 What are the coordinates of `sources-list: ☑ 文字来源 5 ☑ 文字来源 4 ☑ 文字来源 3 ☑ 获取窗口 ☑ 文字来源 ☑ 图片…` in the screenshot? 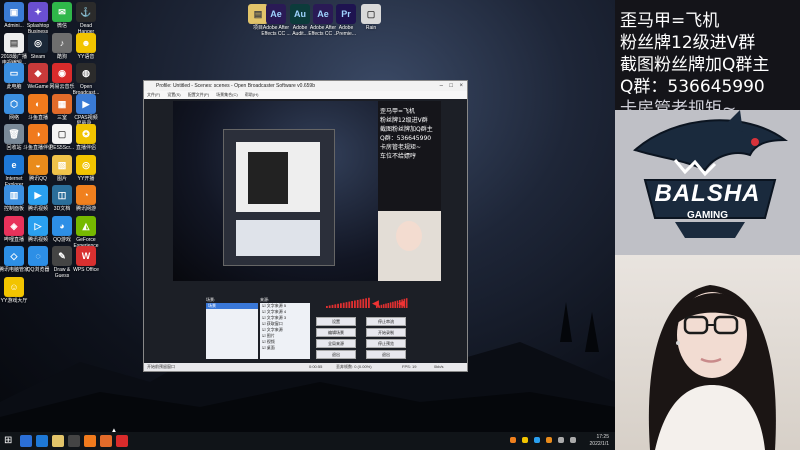 It's located at (285, 331).